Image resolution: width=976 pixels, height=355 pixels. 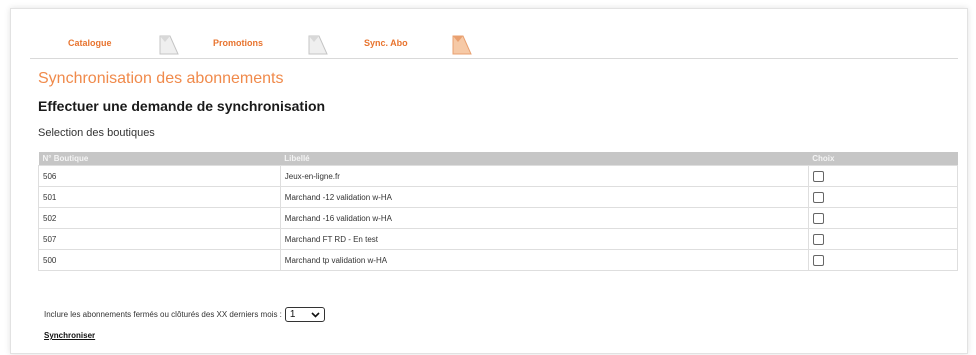 I want to click on section-label: Selection des boutiques, so click(x=96, y=133).